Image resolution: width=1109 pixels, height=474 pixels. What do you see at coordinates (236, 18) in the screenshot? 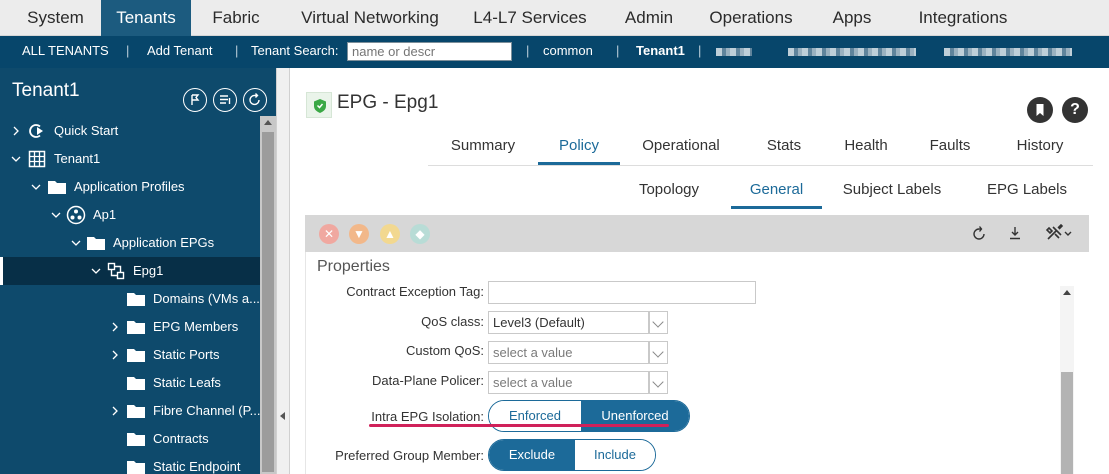
I see `tab-fabric: Fabric` at bounding box center [236, 18].